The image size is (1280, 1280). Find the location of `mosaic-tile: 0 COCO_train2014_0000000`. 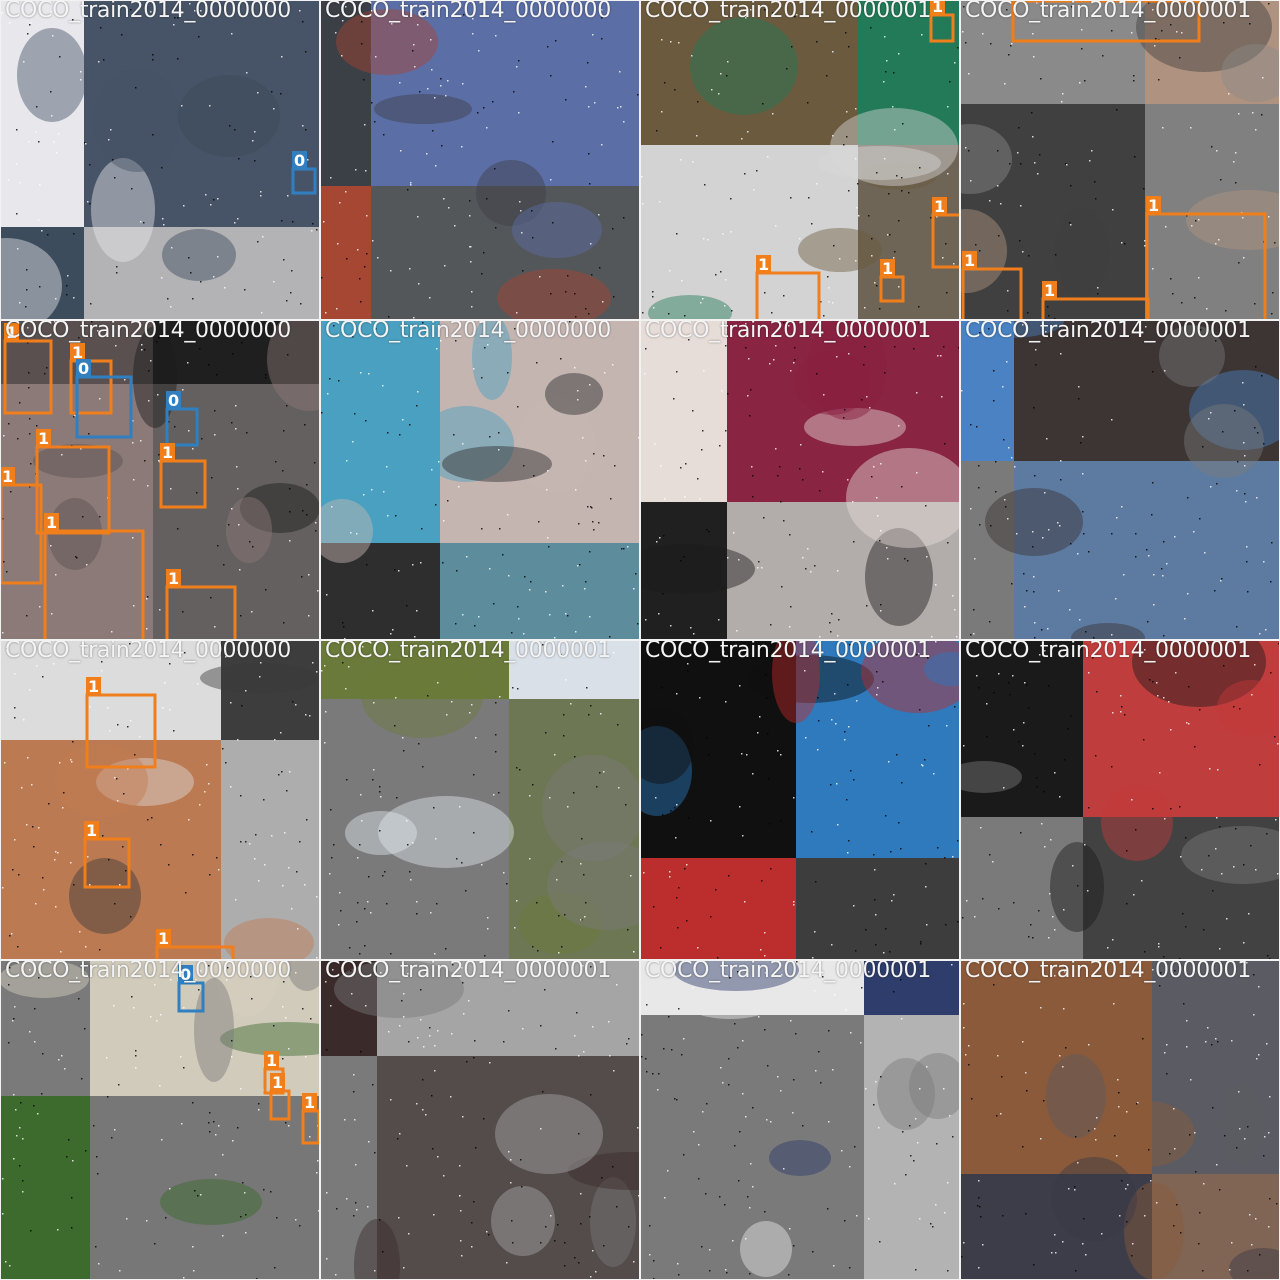

mosaic-tile: 0 COCO_train2014_0000000 is located at coordinates (160, 160).